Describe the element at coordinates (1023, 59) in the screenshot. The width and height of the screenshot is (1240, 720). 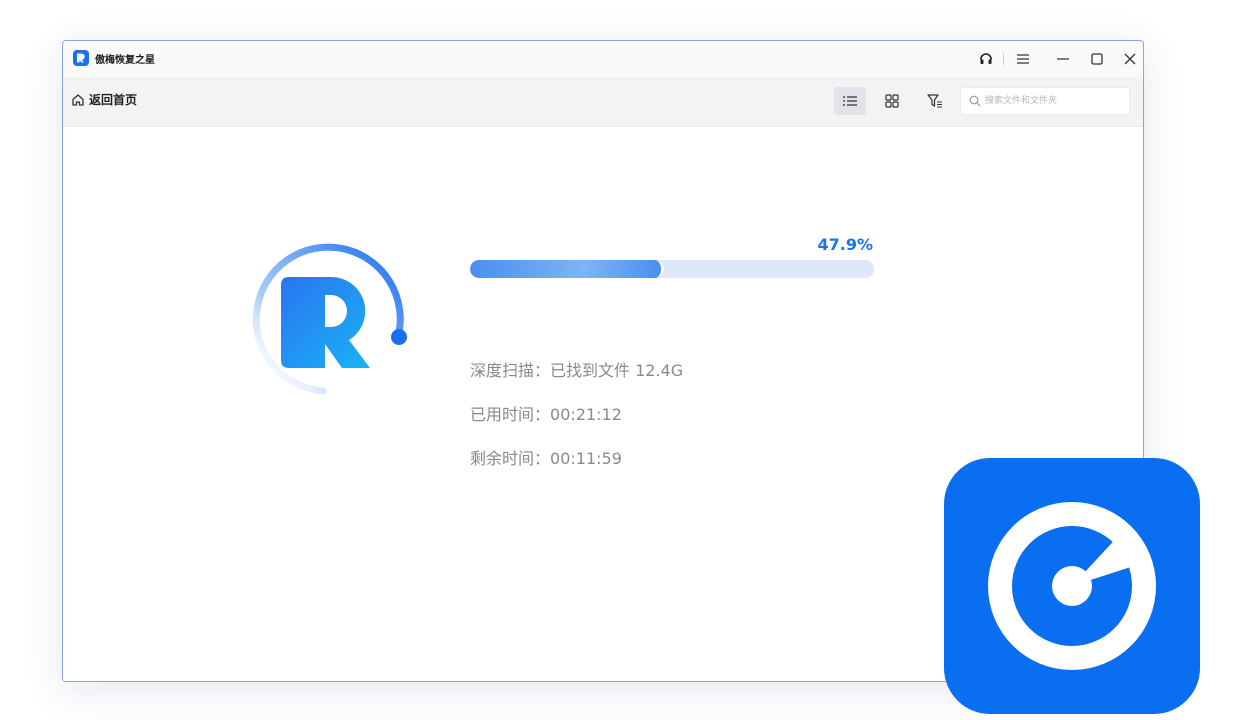
I see `menu-icon` at that location.